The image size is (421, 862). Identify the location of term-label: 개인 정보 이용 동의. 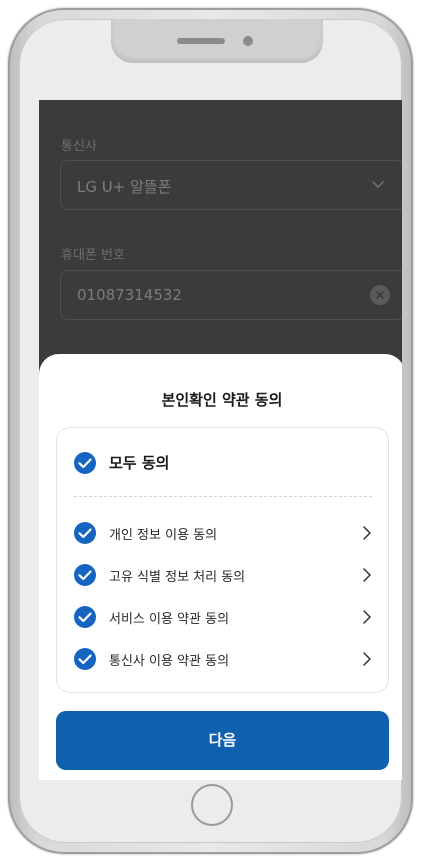
(163, 535).